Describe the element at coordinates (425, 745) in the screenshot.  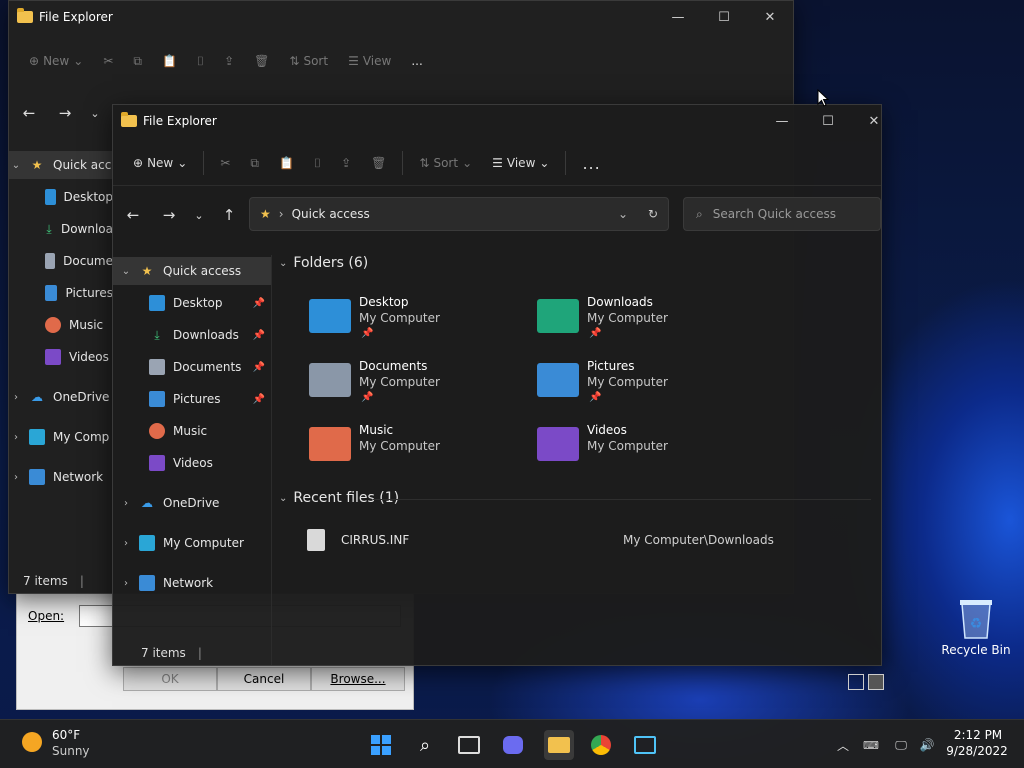
I see `search-icon: ⌕` at that location.